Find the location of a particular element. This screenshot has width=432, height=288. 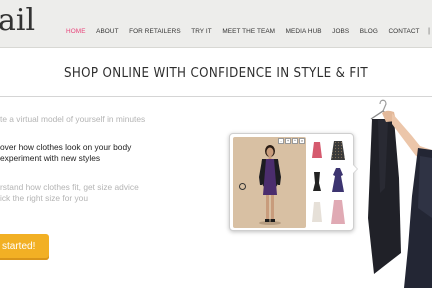

nav-meet-the-team: MEET THE TEAM is located at coordinates (248, 31).